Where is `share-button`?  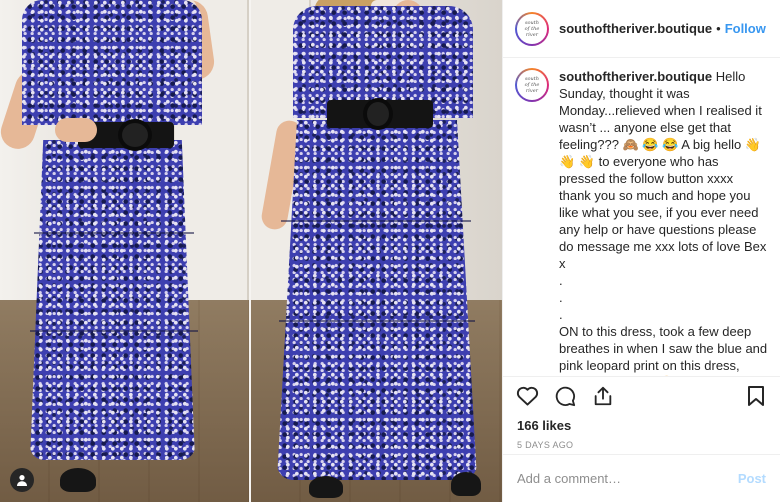
share-button is located at coordinates (603, 396).